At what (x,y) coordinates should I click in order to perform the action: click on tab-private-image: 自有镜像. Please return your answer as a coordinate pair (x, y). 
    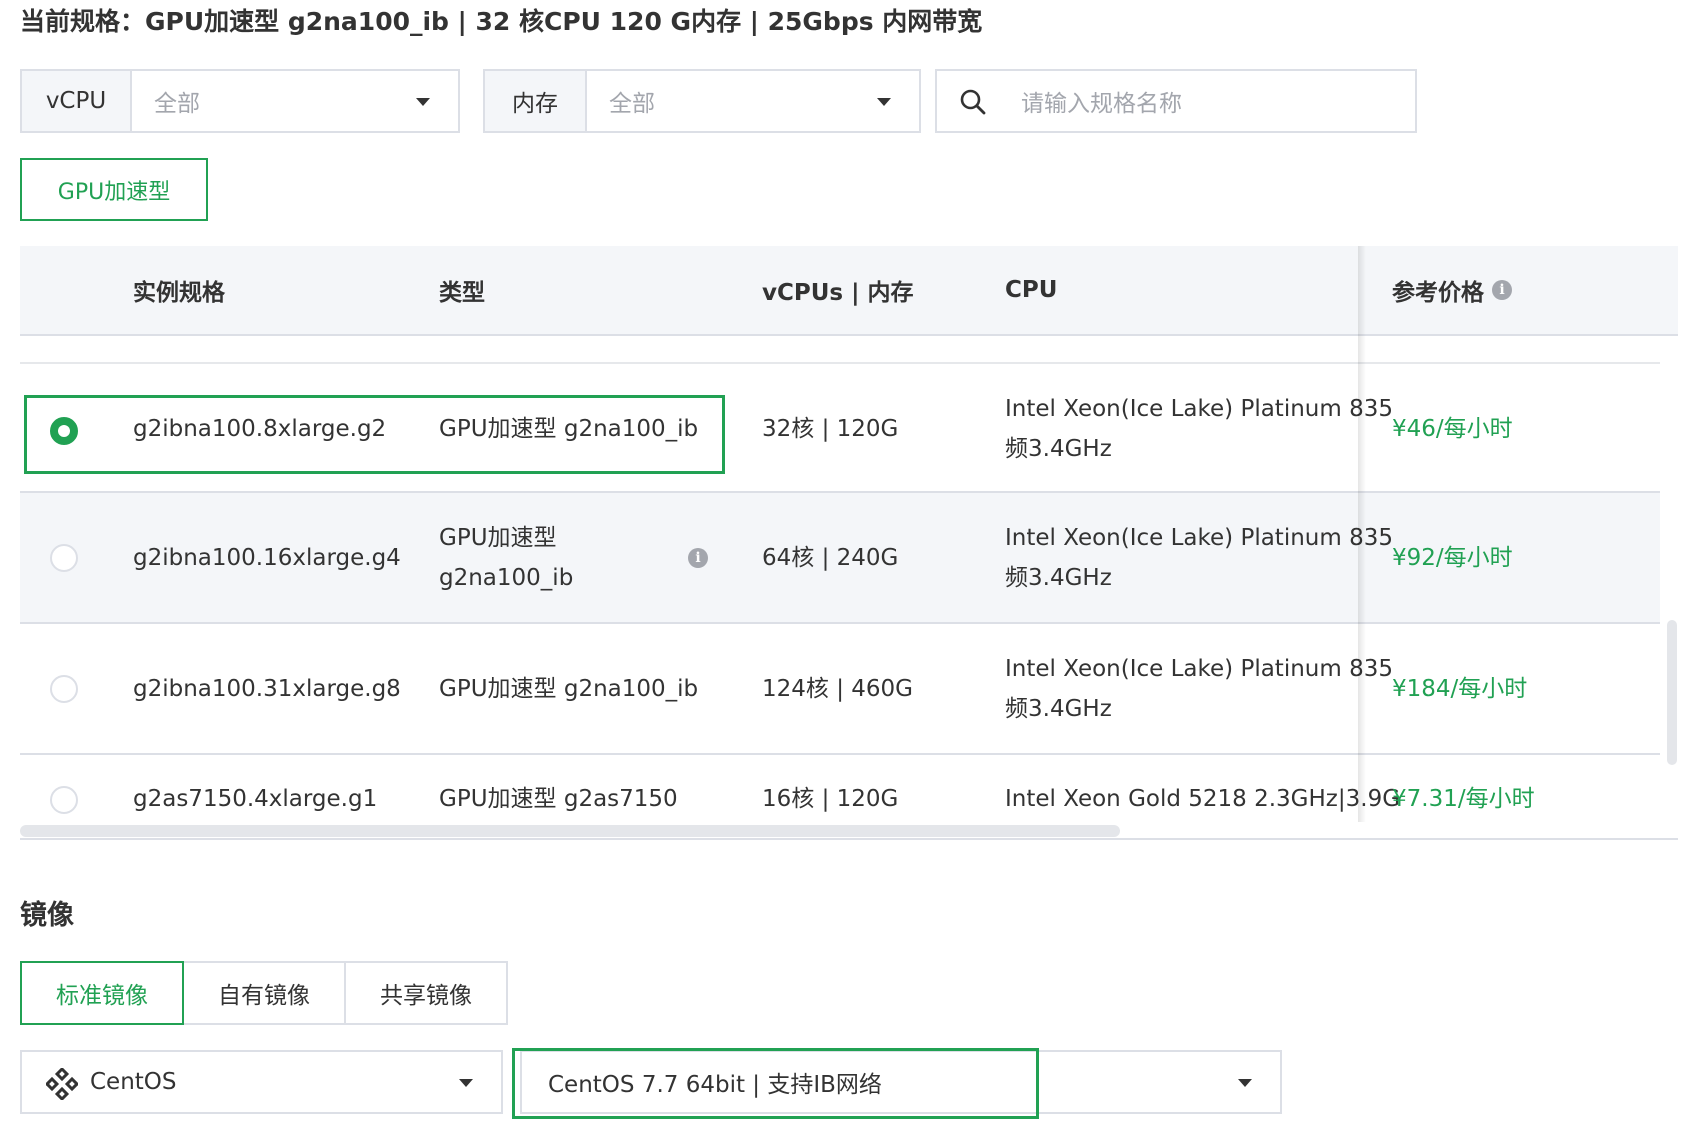
    Looking at the image, I should click on (264, 993).